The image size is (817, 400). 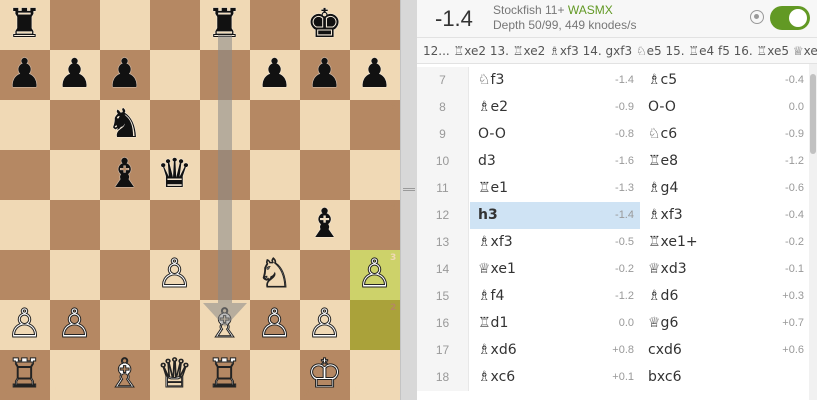 I want to click on square-b5, so click(x=75, y=175).